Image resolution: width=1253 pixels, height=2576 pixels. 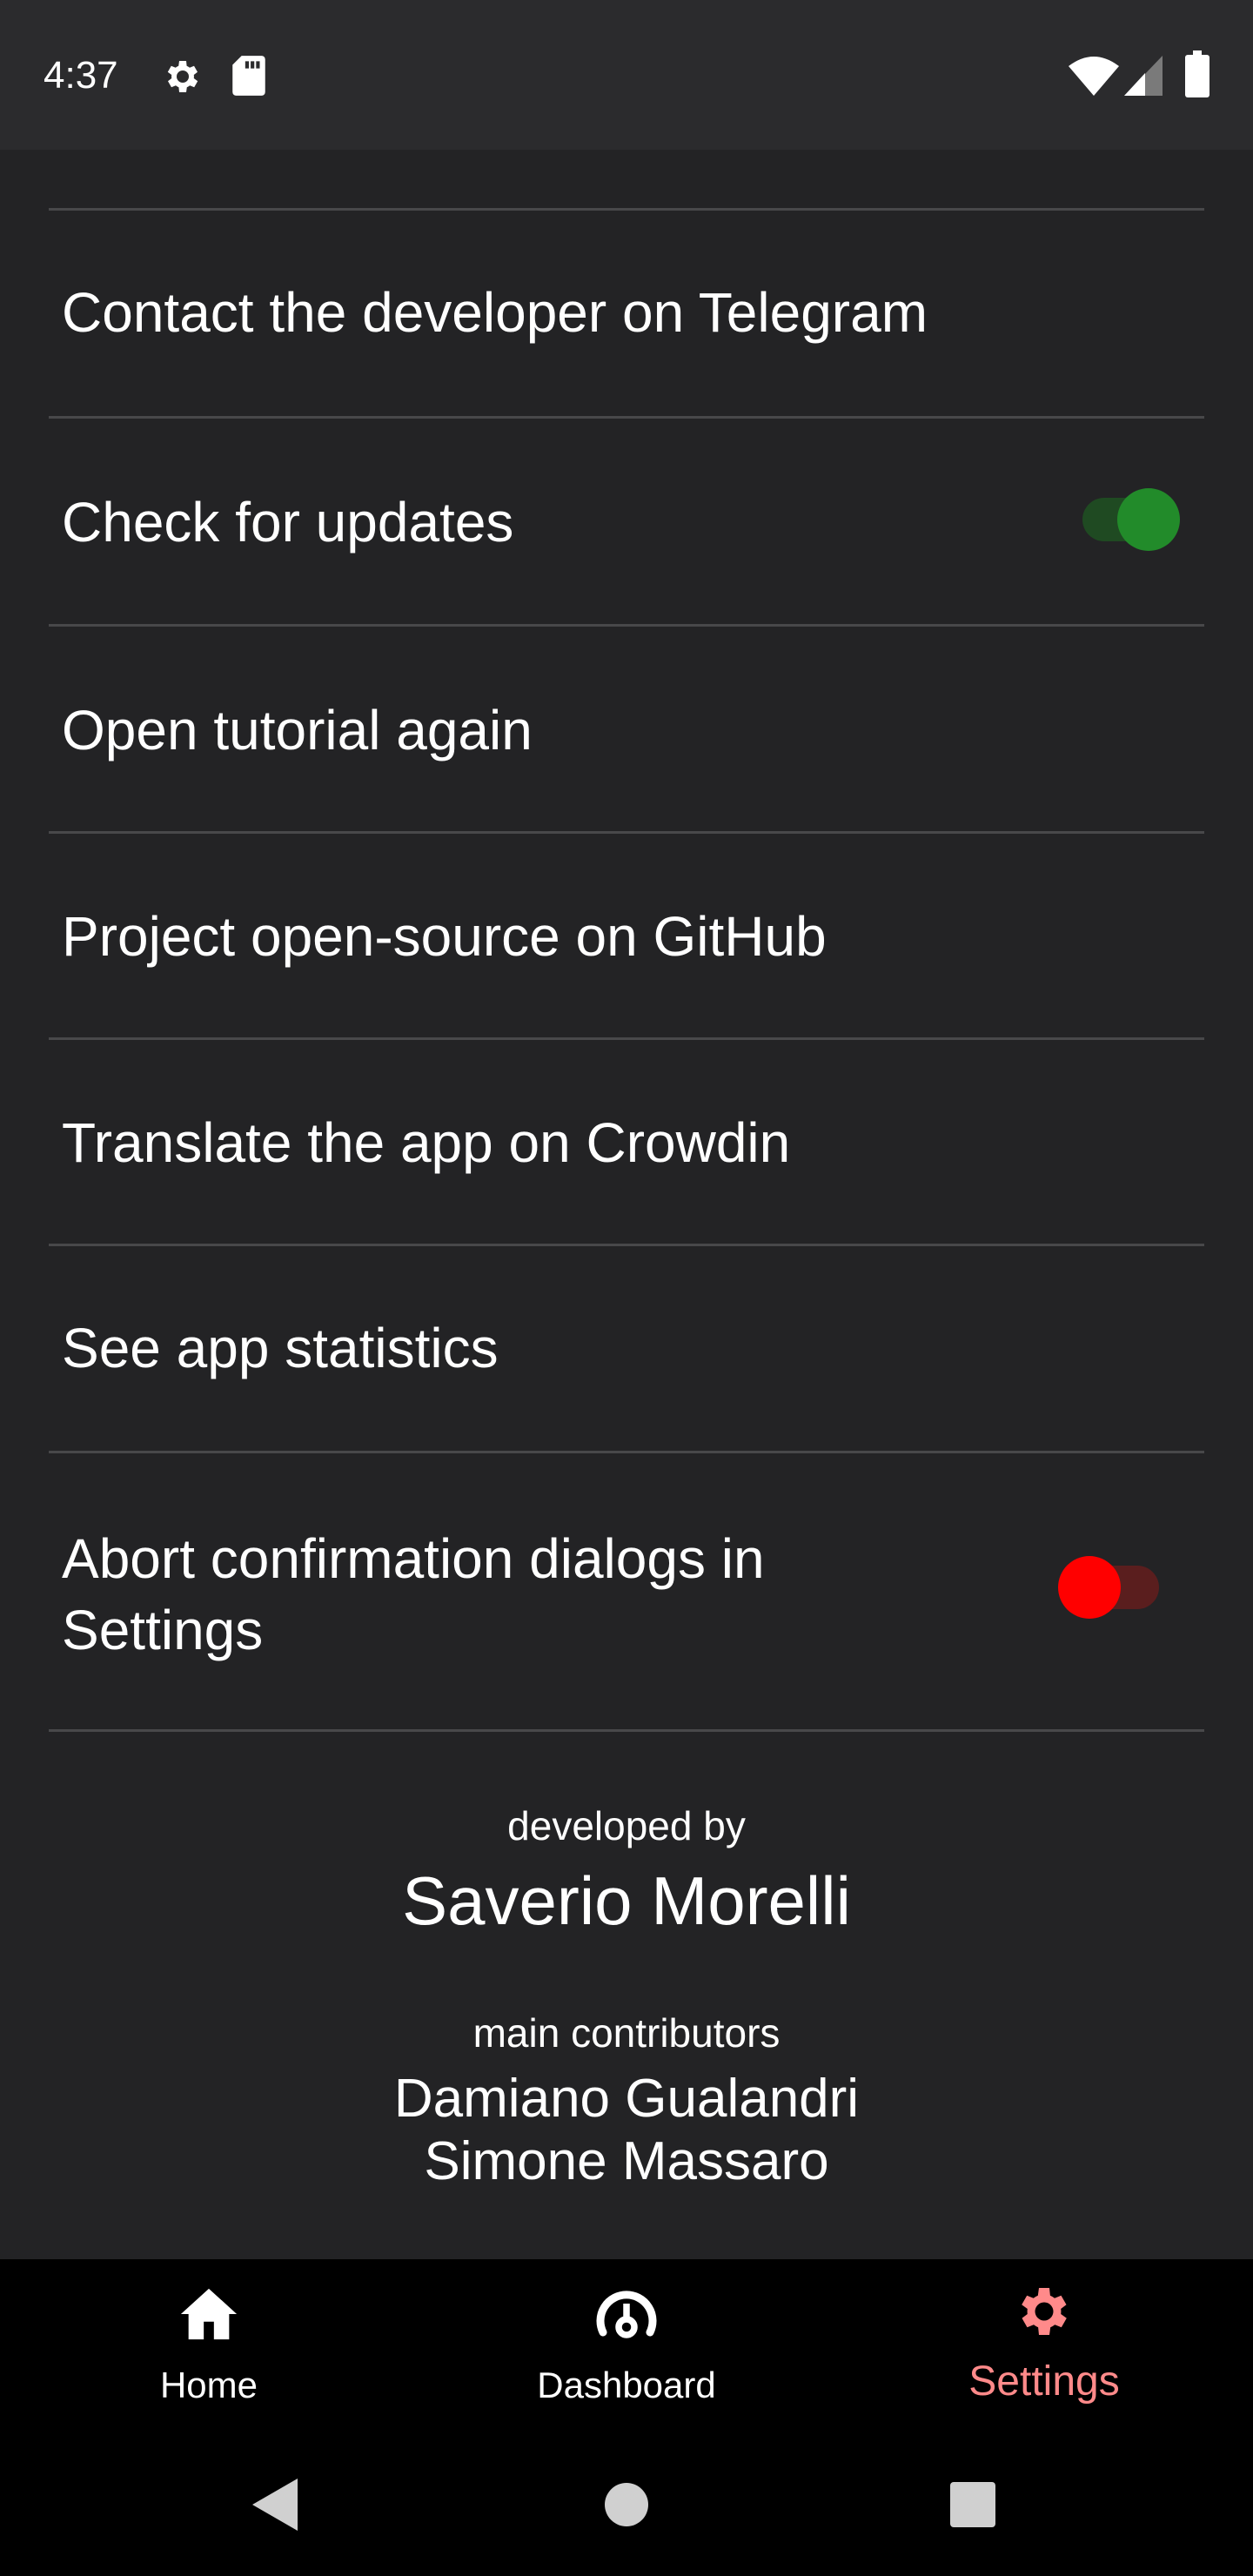 I want to click on developed-by-label: developed by, so click(x=626, y=1825).